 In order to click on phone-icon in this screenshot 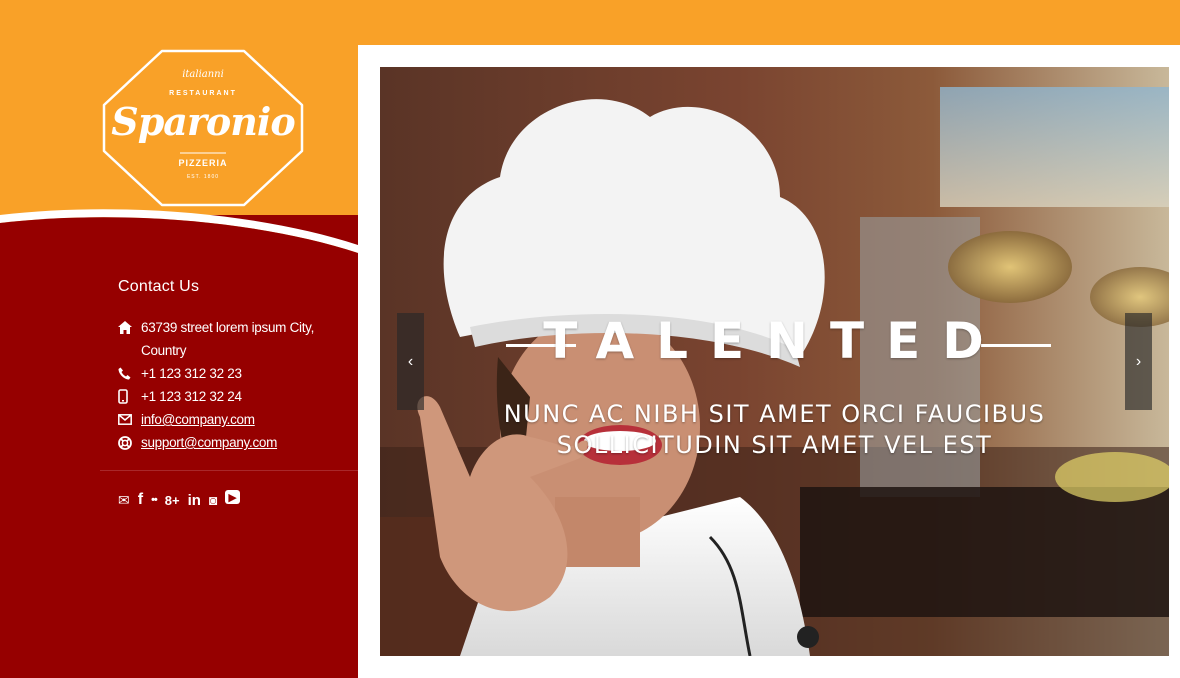, I will do `click(129, 373)`.